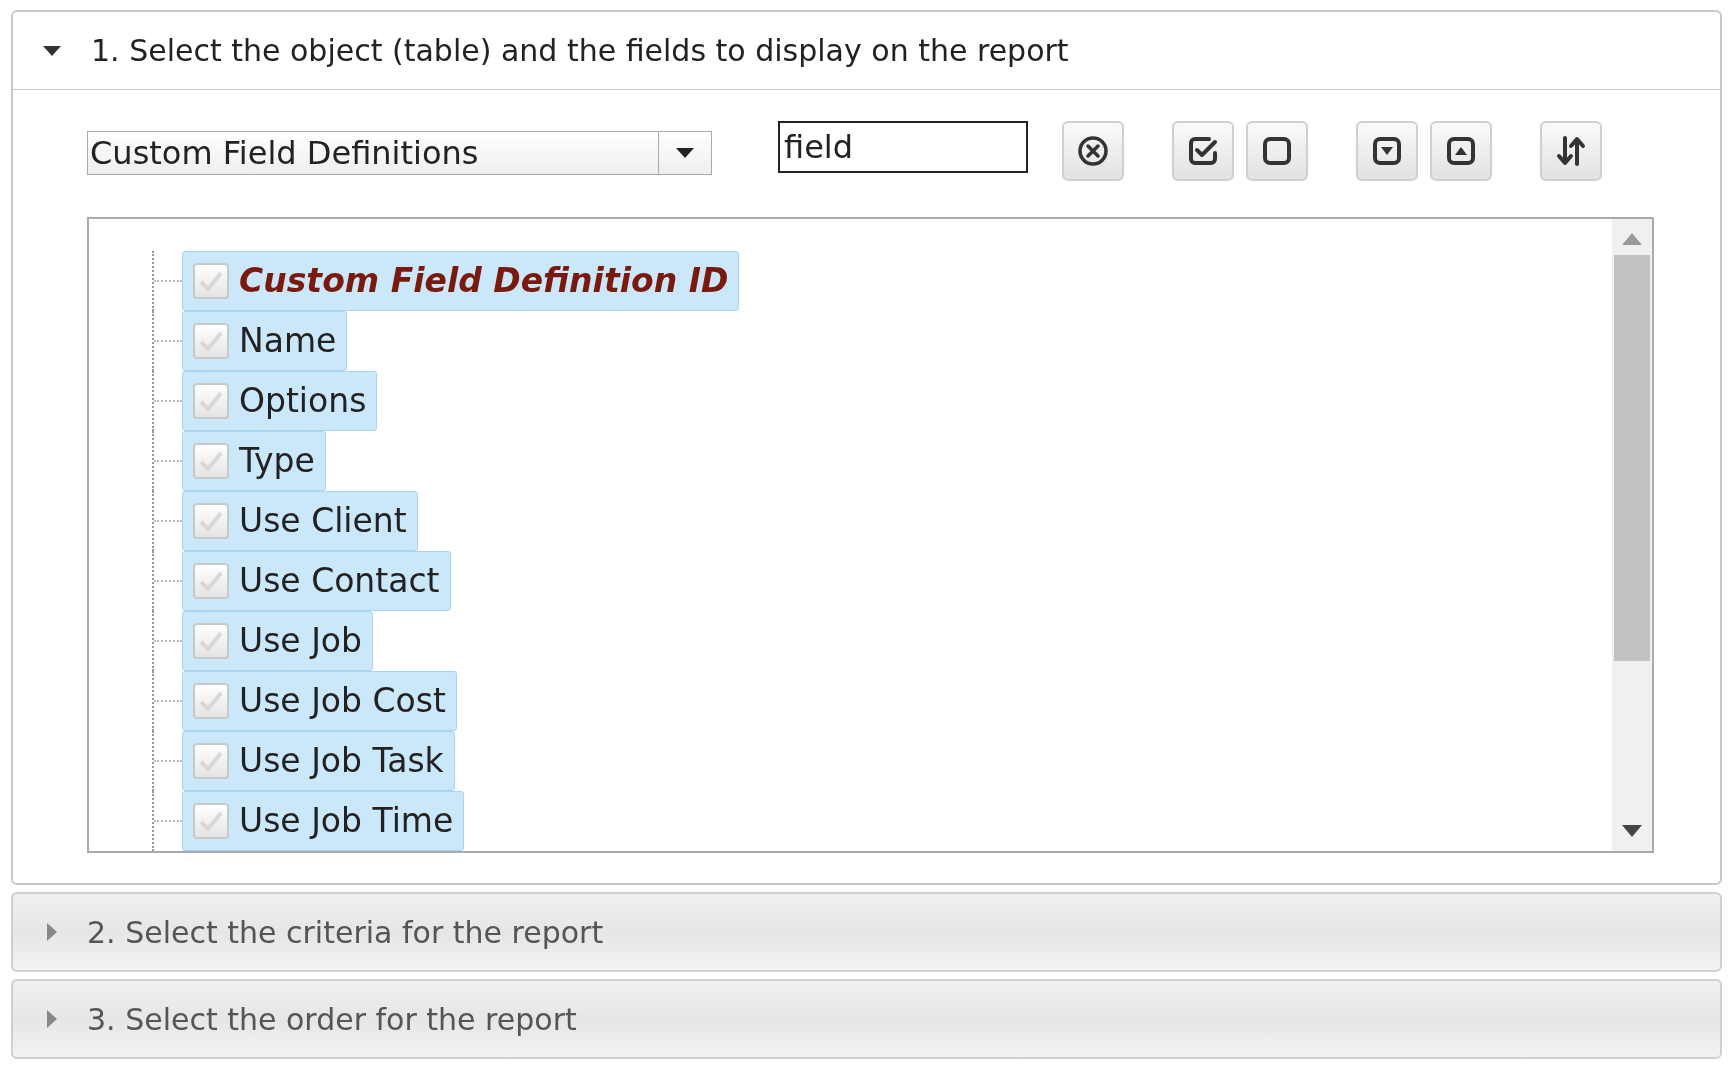 This screenshot has width=1733, height=1083. What do you see at coordinates (345, 932) in the screenshot?
I see `section-title: 2. Select the criteria for the report` at bounding box center [345, 932].